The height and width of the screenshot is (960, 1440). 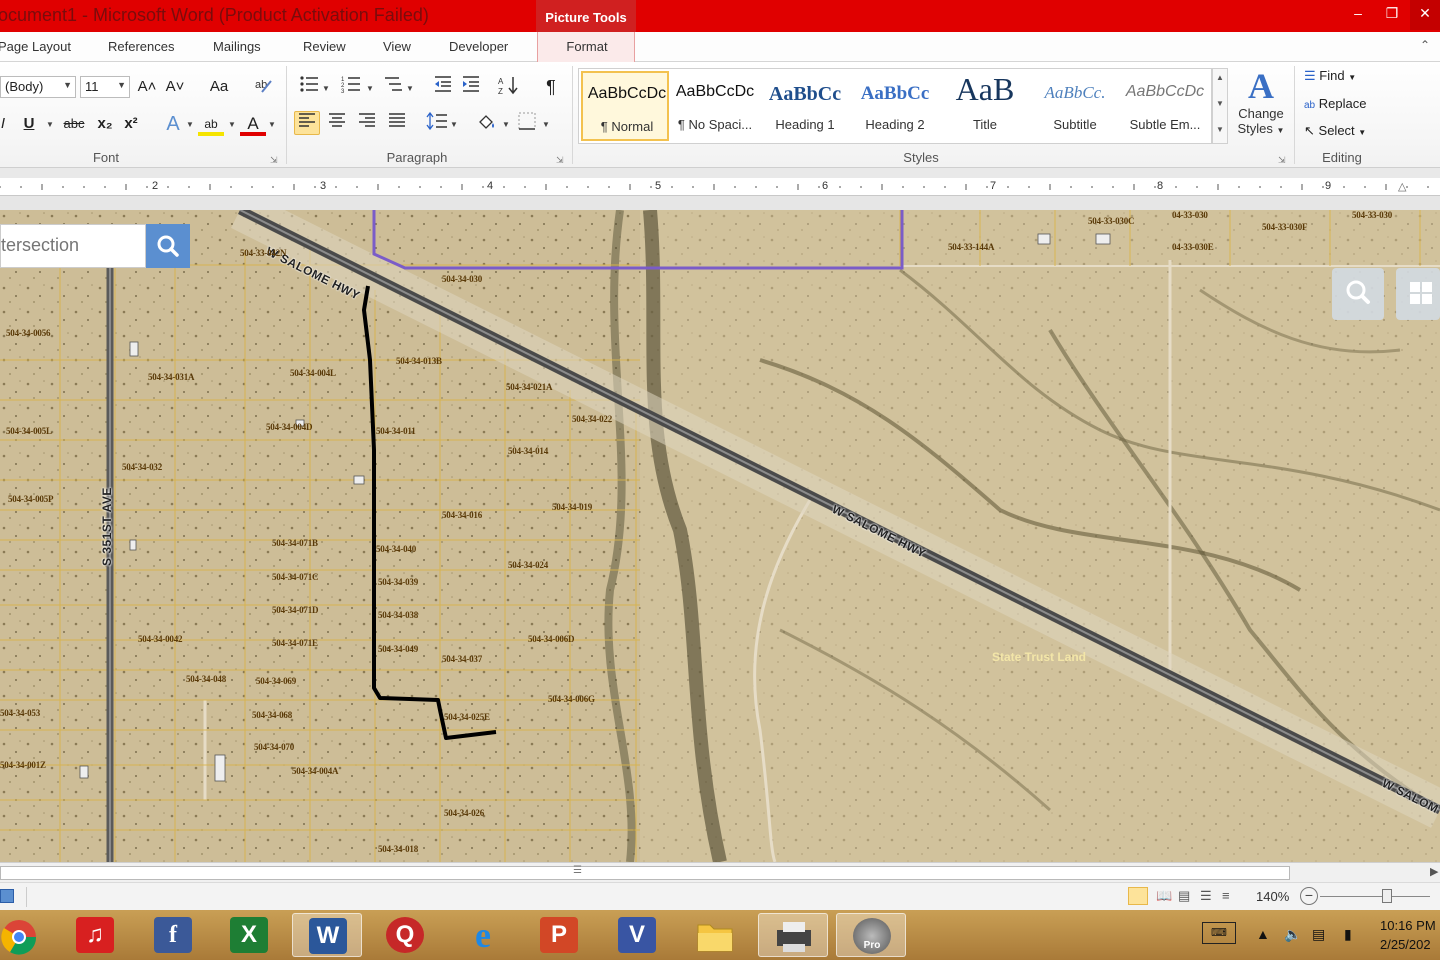 I want to click on style-heading-2: AaBbCc Heading 2, so click(x=895, y=106).